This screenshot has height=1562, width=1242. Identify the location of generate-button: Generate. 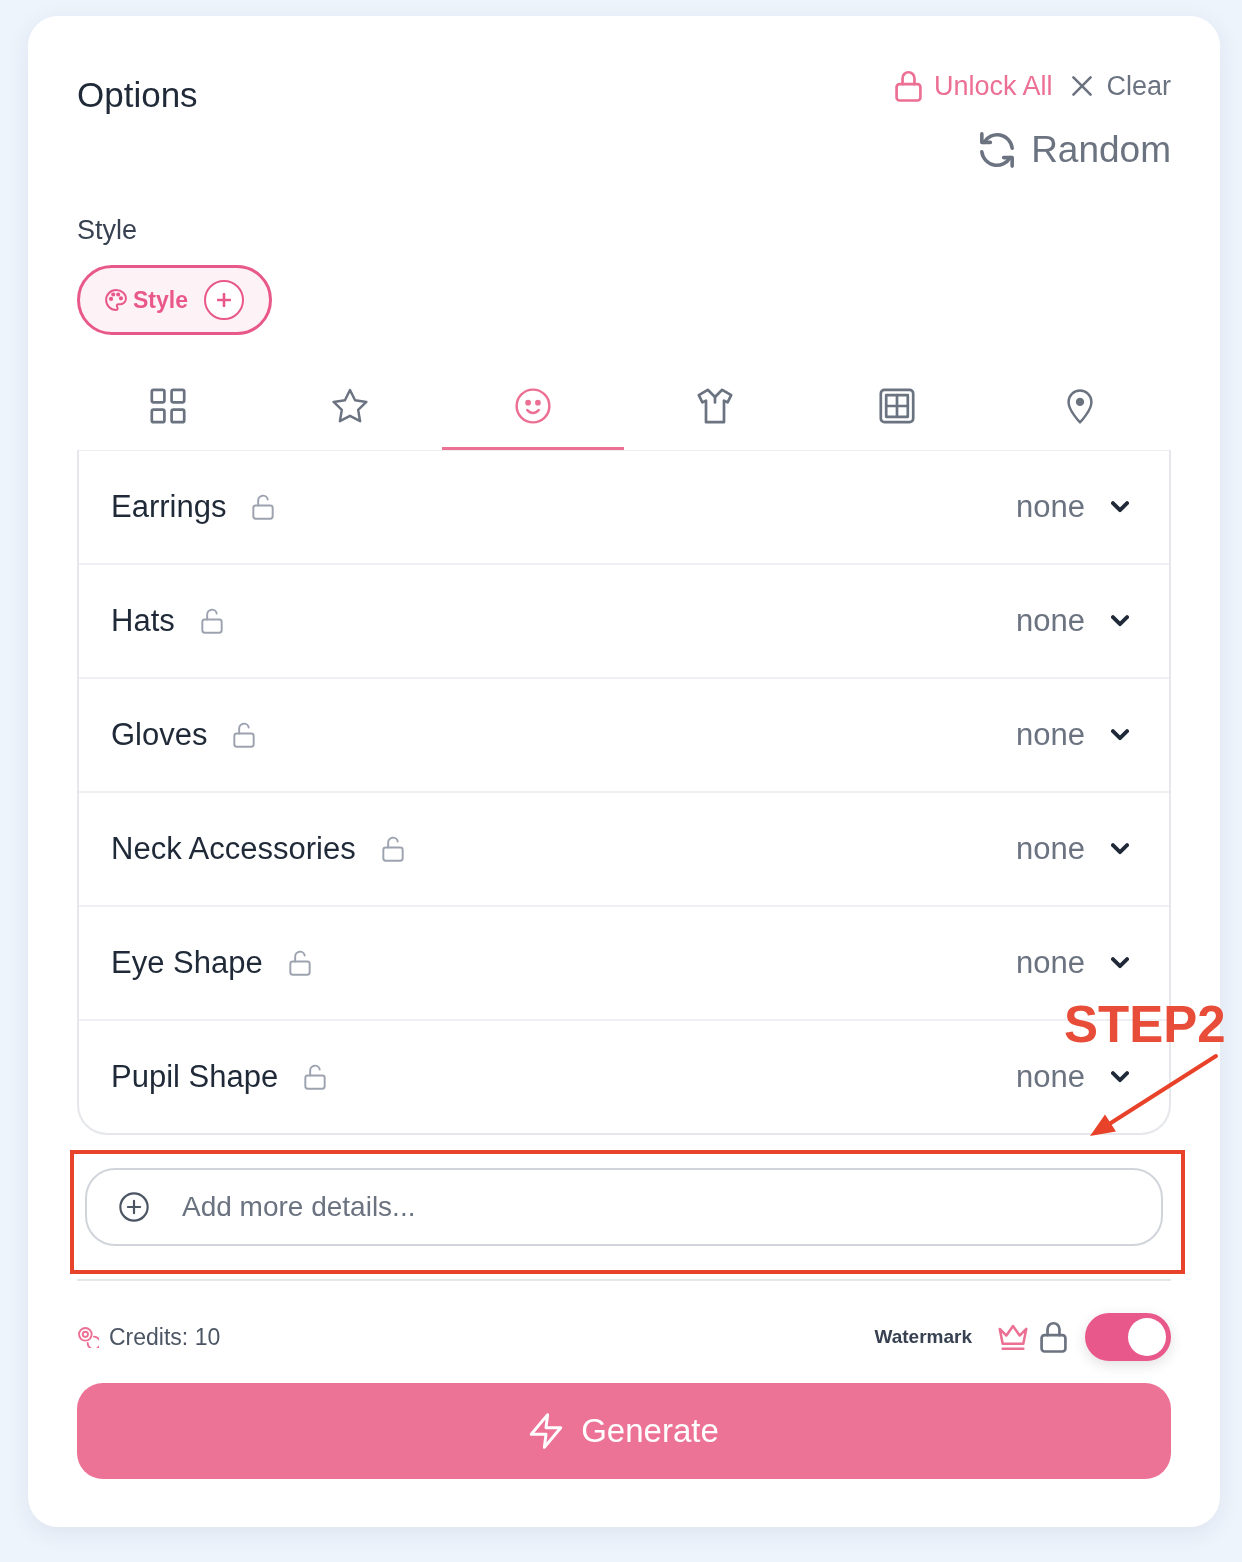
(624, 1431).